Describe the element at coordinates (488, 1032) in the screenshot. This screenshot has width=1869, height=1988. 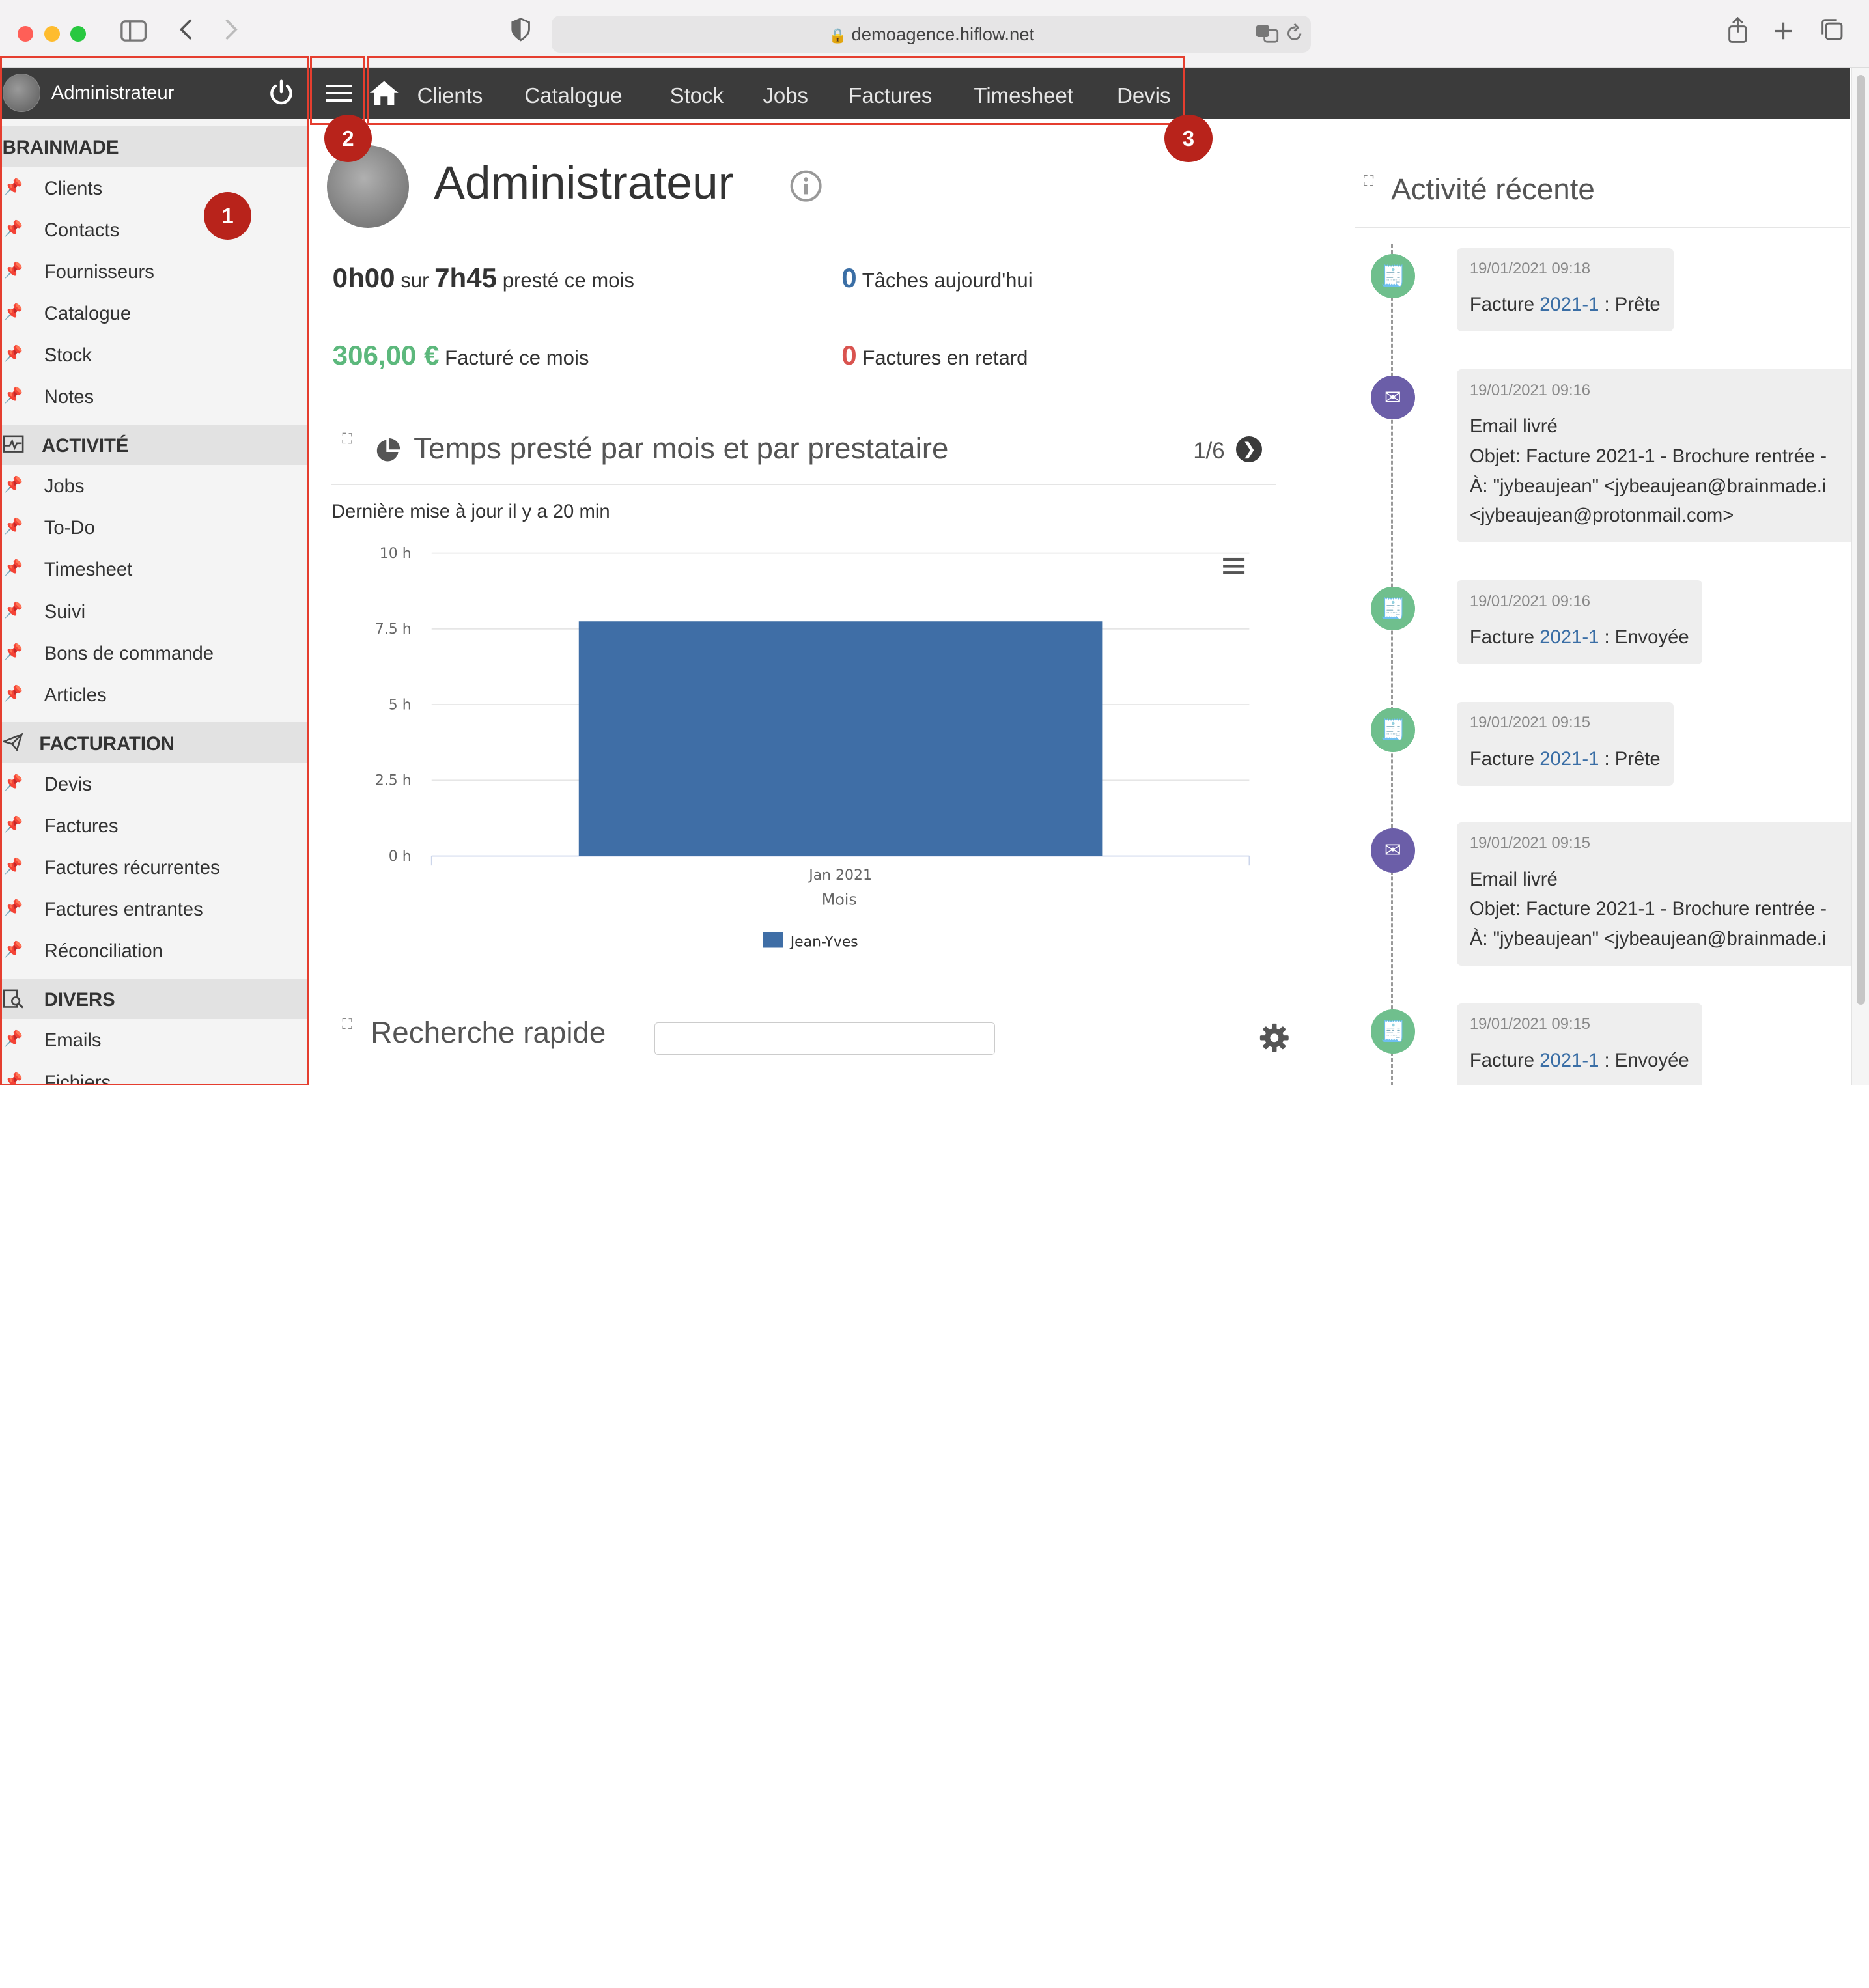
I see `quick-search-title: Recherche rapide` at that location.